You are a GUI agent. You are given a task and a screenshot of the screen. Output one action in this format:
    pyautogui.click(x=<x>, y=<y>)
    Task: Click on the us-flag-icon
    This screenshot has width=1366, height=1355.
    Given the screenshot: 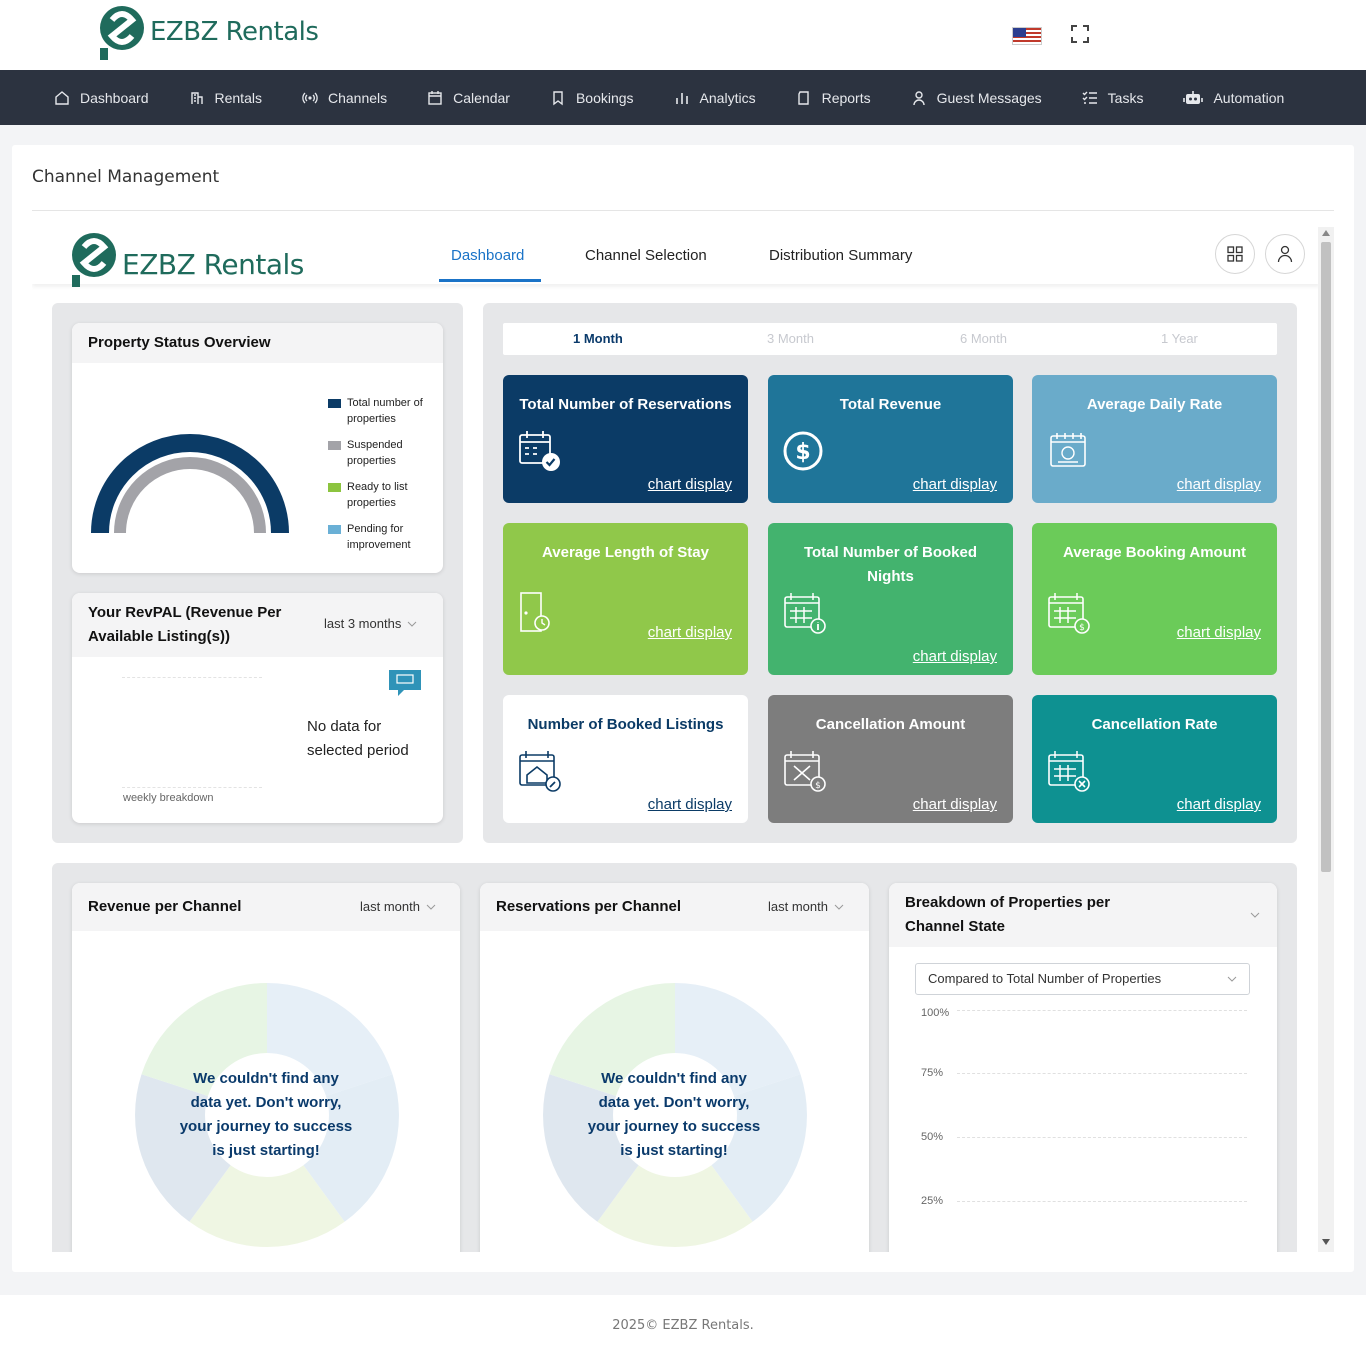 What is the action you would take?
    pyautogui.click(x=1027, y=36)
    